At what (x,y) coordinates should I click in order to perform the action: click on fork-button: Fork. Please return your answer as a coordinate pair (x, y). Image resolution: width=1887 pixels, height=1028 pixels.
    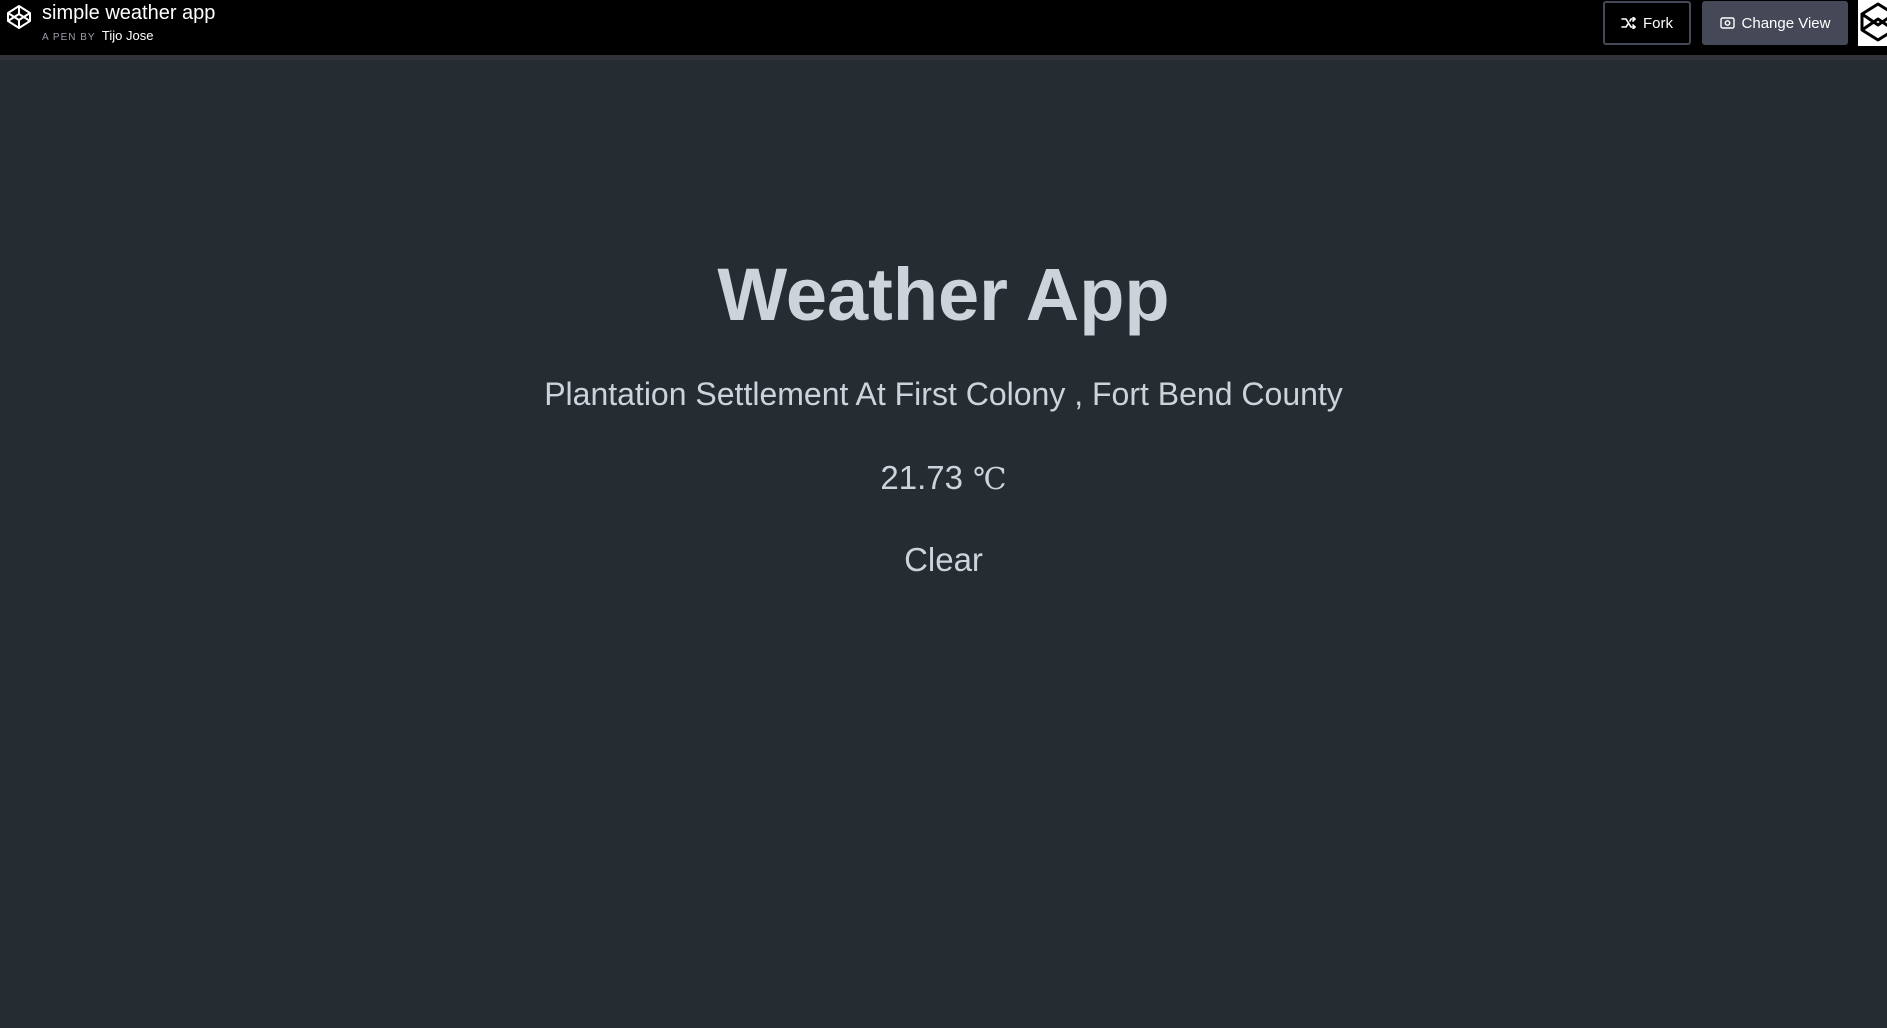
    Looking at the image, I should click on (1647, 23).